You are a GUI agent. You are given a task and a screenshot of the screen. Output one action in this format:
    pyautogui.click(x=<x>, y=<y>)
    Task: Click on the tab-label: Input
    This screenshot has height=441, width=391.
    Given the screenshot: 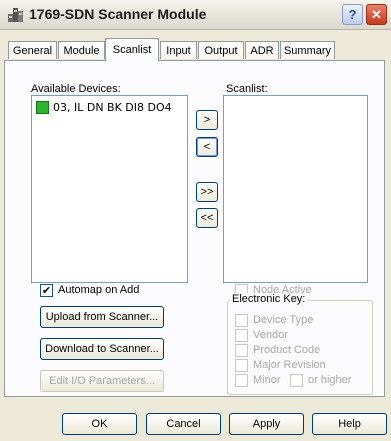 What is the action you would take?
    pyautogui.click(x=178, y=50)
    